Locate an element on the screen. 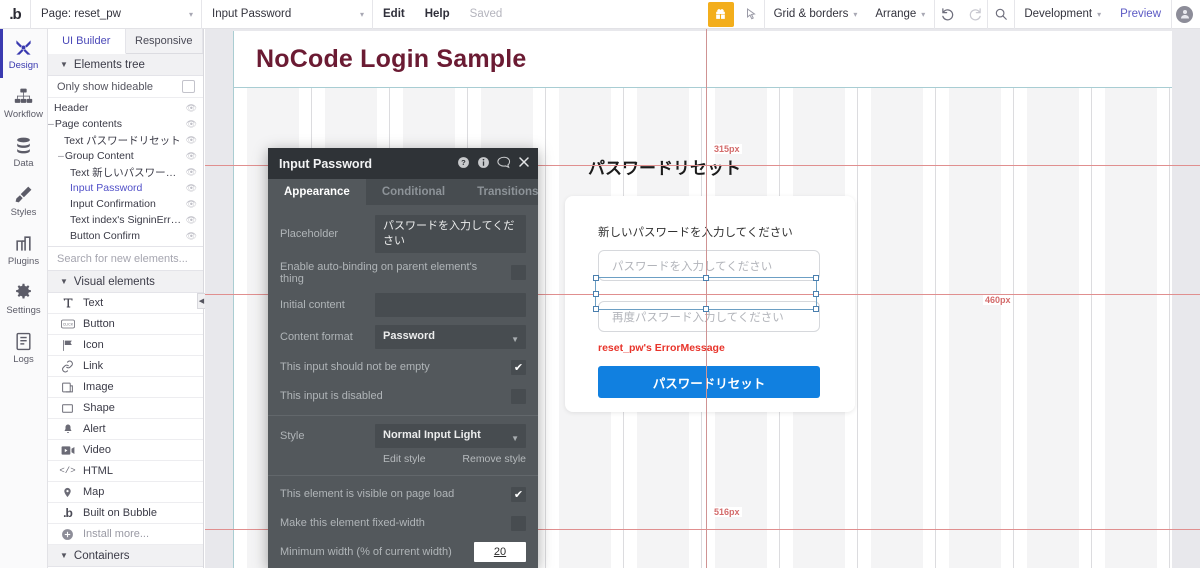 The width and height of the screenshot is (1200, 568). preview-button: Preview is located at coordinates (1140, 14).